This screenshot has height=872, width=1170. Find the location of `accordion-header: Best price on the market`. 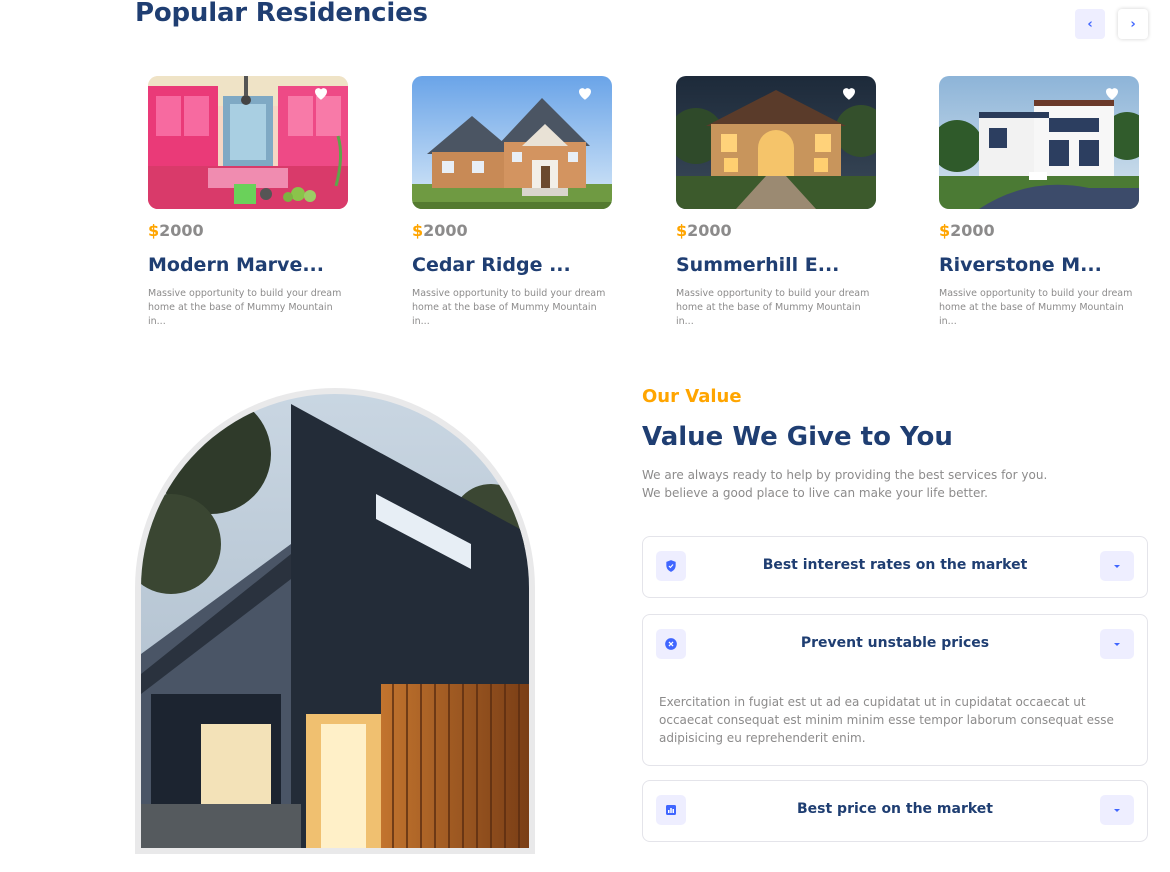

accordion-header: Best price on the market is located at coordinates (895, 811).